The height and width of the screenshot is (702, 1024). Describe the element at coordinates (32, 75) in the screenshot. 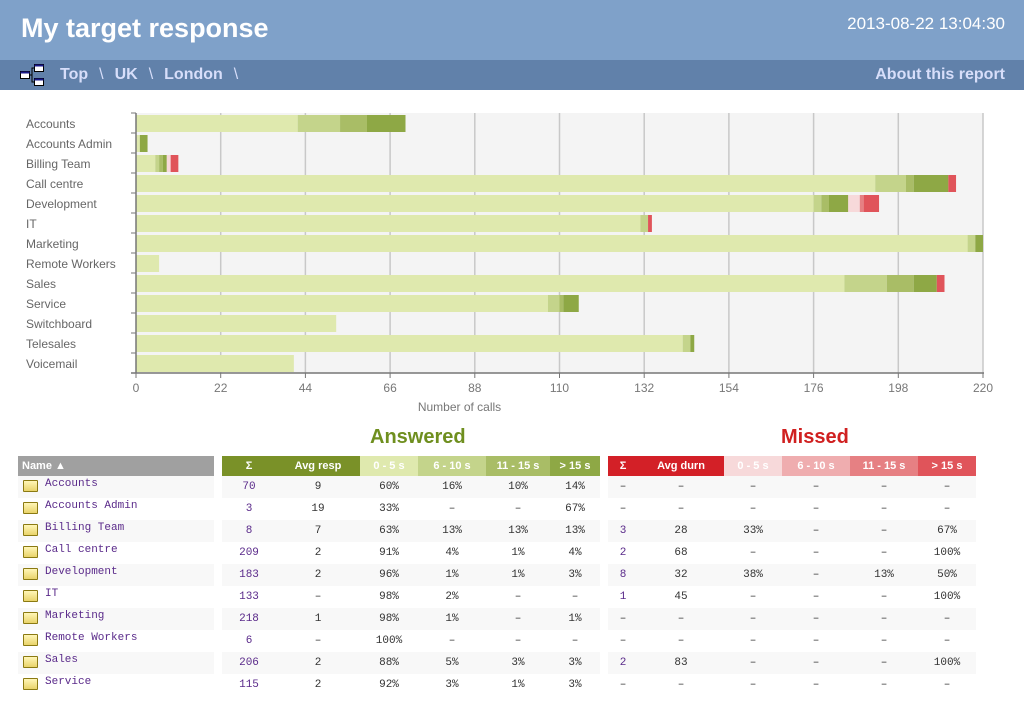

I see `hierarchy-icon` at that location.